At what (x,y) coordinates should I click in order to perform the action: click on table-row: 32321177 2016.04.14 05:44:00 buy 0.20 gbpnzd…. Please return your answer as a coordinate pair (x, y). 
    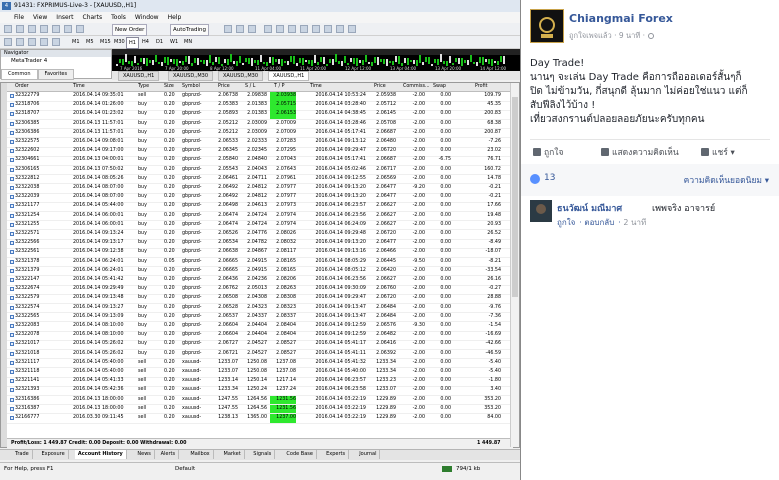
    Looking at the image, I should click on (260, 207).